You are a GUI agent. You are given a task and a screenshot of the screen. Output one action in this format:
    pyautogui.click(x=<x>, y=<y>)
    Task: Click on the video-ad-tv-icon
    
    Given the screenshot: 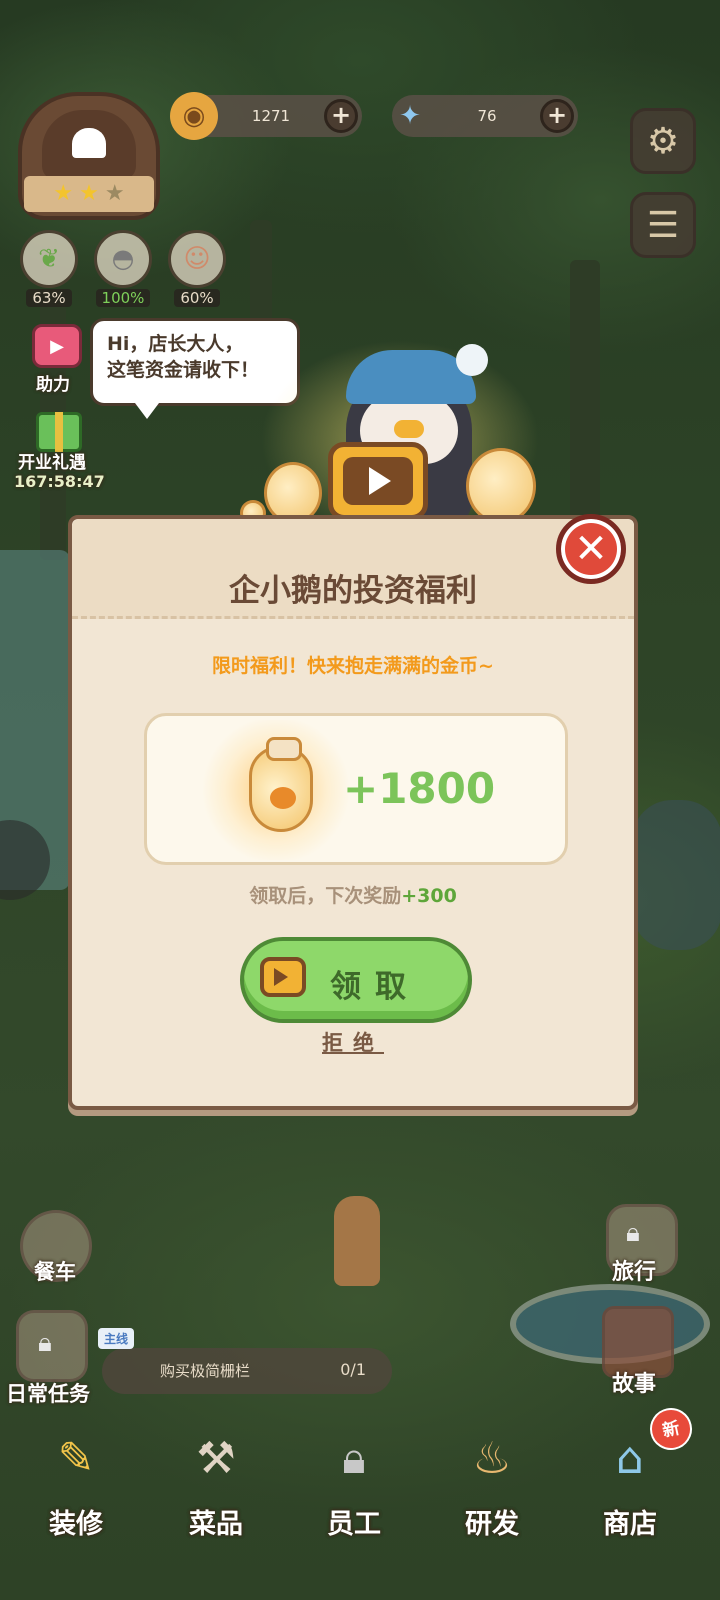 What is the action you would take?
    pyautogui.click(x=378, y=481)
    